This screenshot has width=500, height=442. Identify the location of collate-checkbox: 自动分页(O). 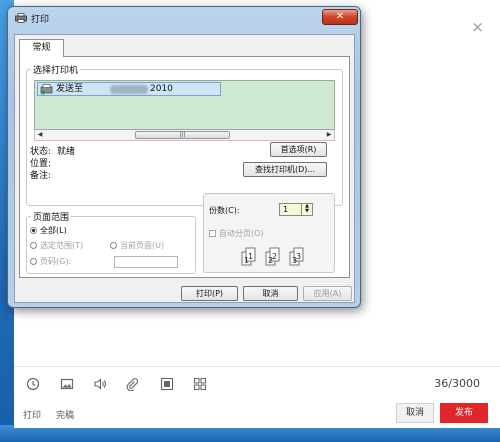
(236, 233).